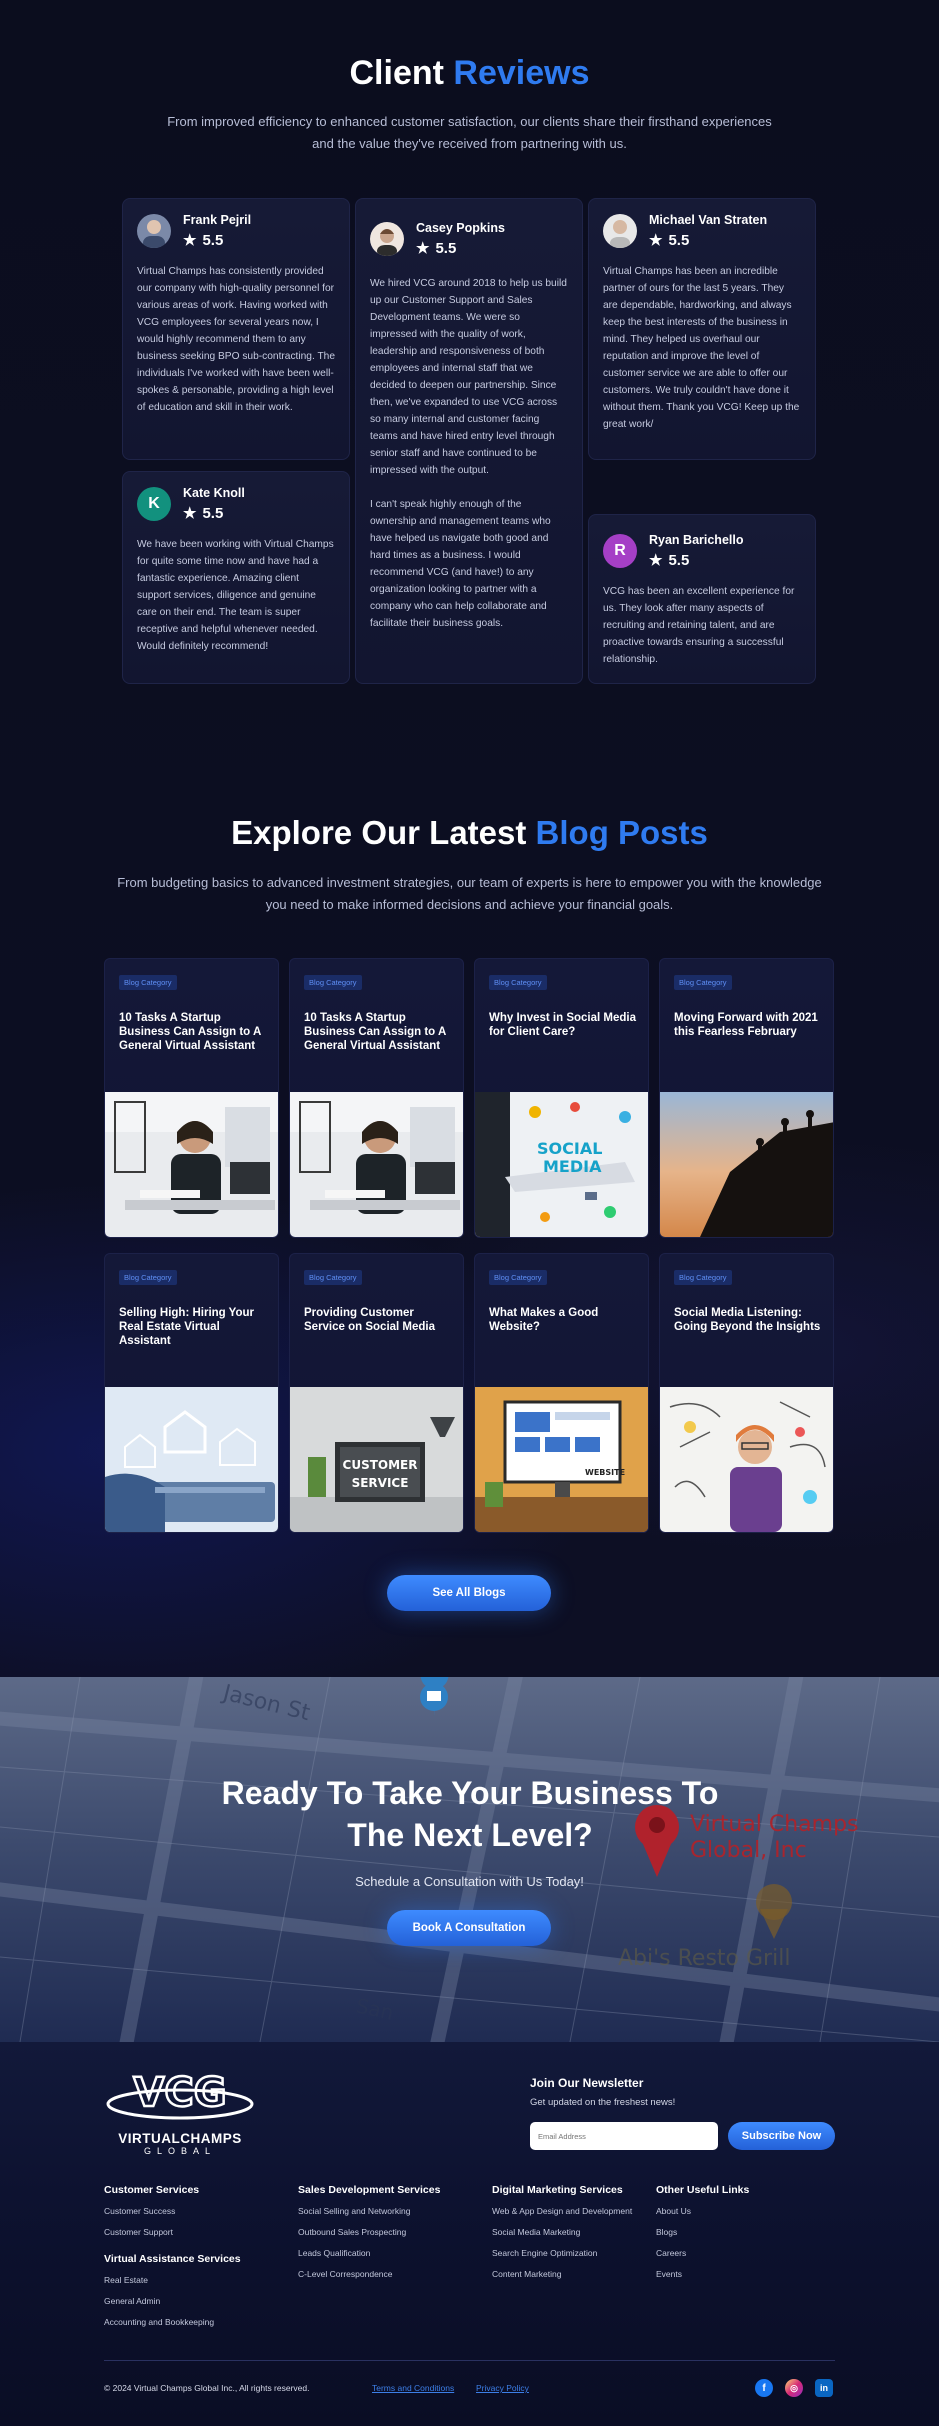 Image resolution: width=939 pixels, height=2426 pixels. What do you see at coordinates (562, 2211) in the screenshot?
I see `footer-link: Web & App Design and Development` at bounding box center [562, 2211].